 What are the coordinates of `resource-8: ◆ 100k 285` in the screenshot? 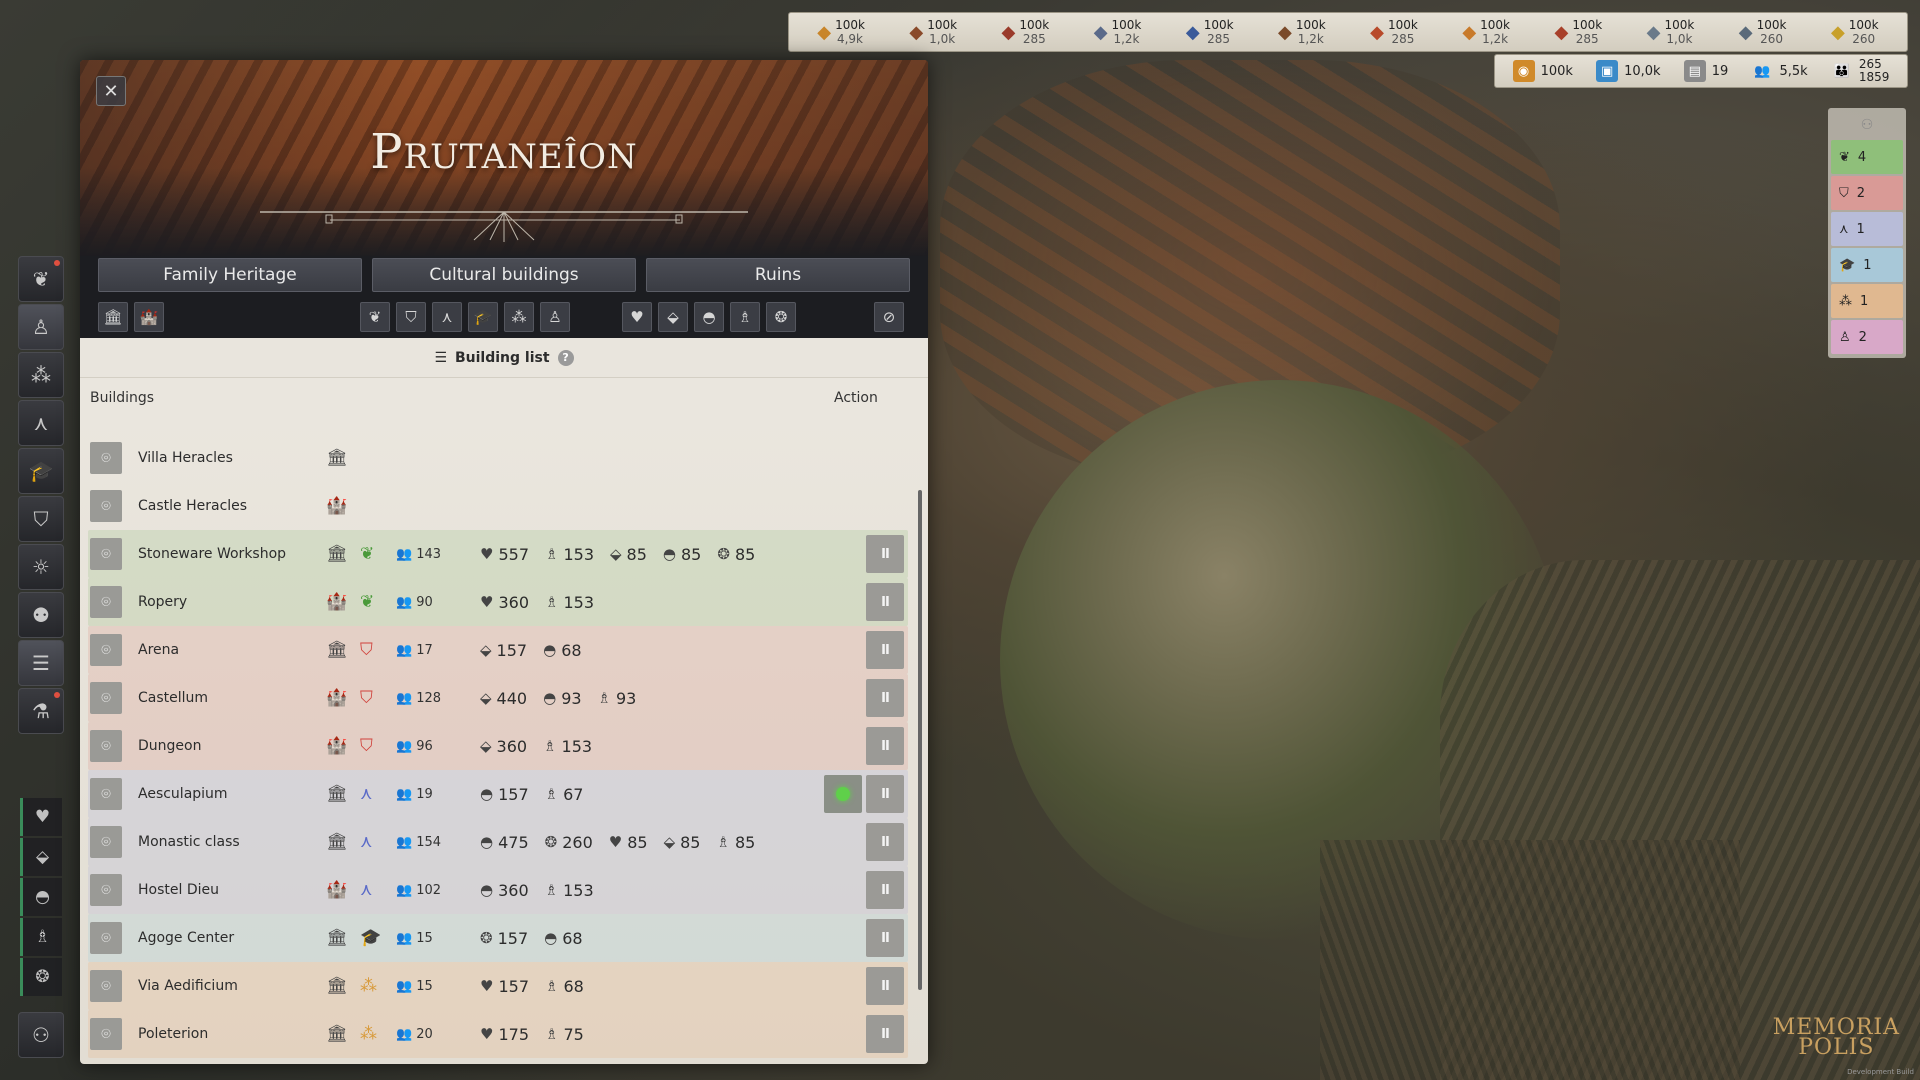 It's located at (1578, 32).